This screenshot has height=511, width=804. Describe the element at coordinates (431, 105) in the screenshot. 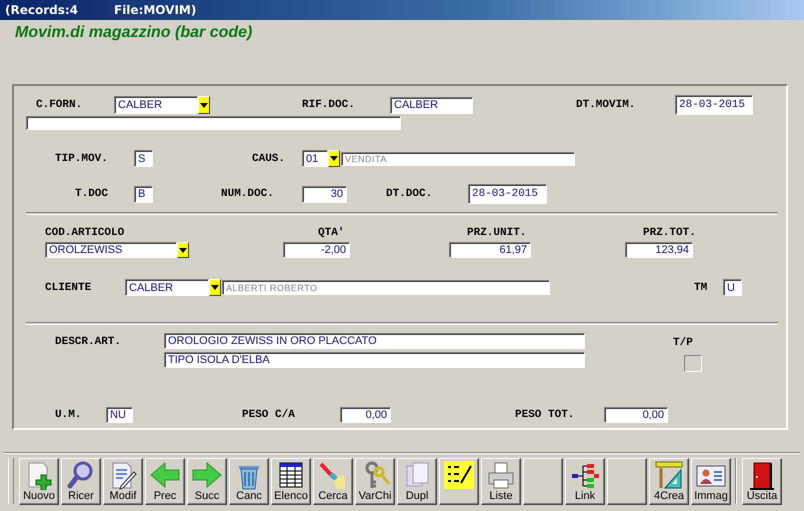

I see `input-field: CALBER` at that location.